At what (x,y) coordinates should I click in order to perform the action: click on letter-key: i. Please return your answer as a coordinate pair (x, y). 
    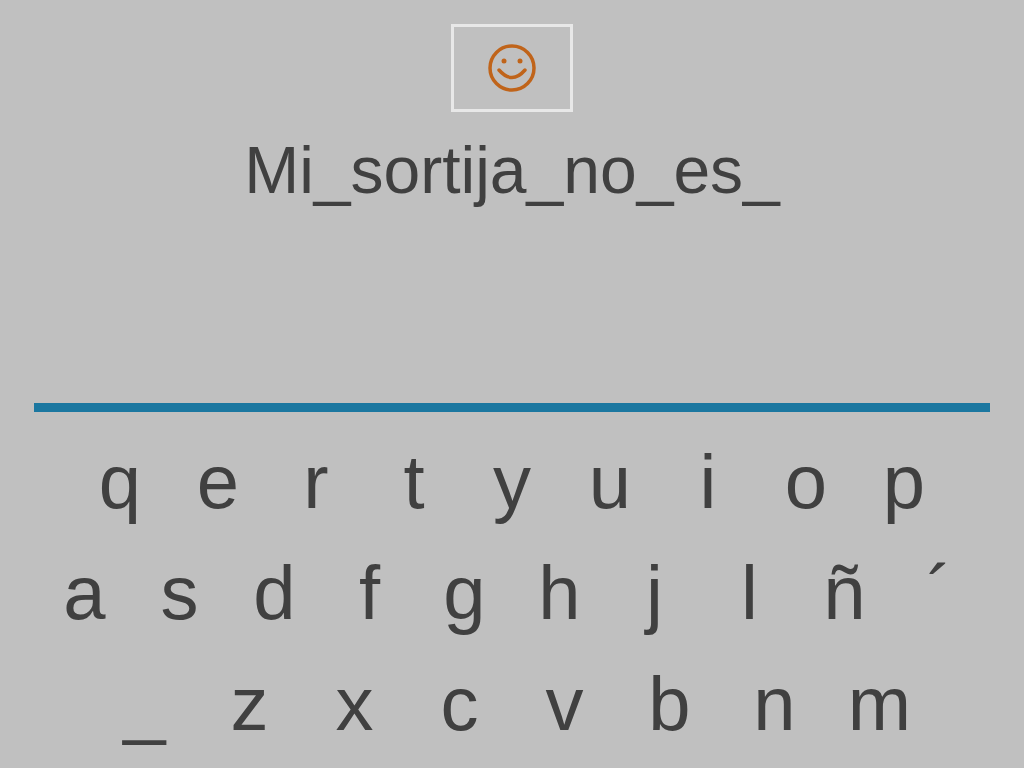
    Looking at the image, I should click on (708, 481).